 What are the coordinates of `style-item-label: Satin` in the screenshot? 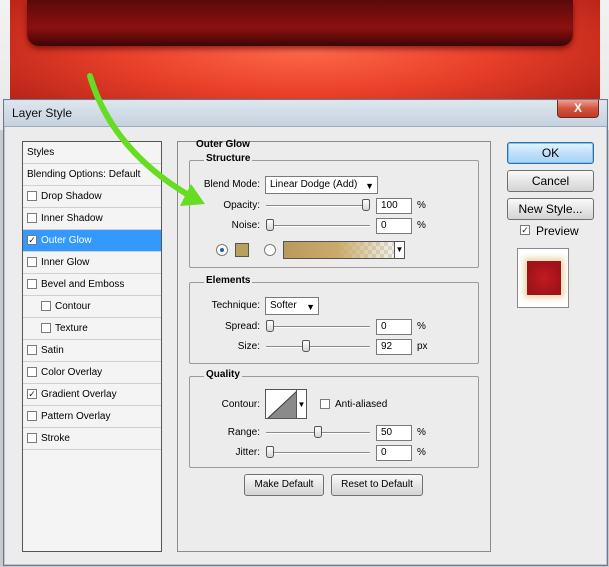 It's located at (52, 350).